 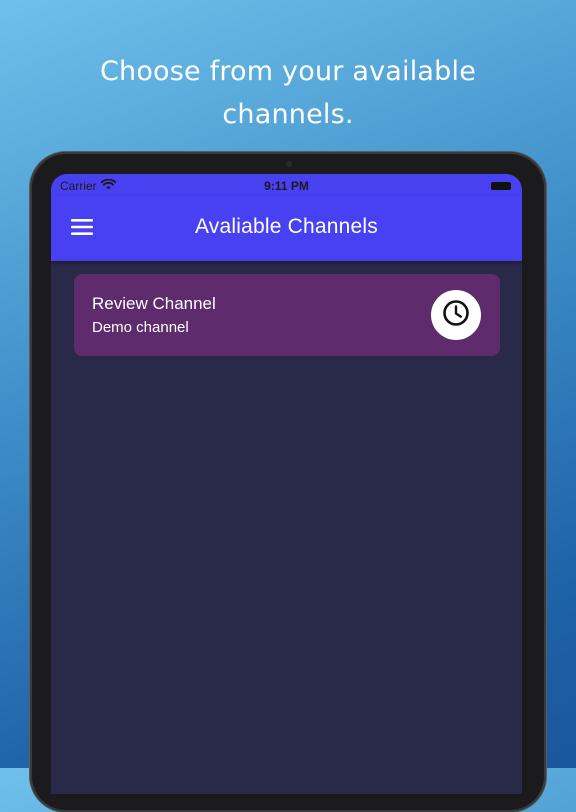 What do you see at coordinates (288, 114) in the screenshot?
I see `promo-caption-line-2: channels.` at bounding box center [288, 114].